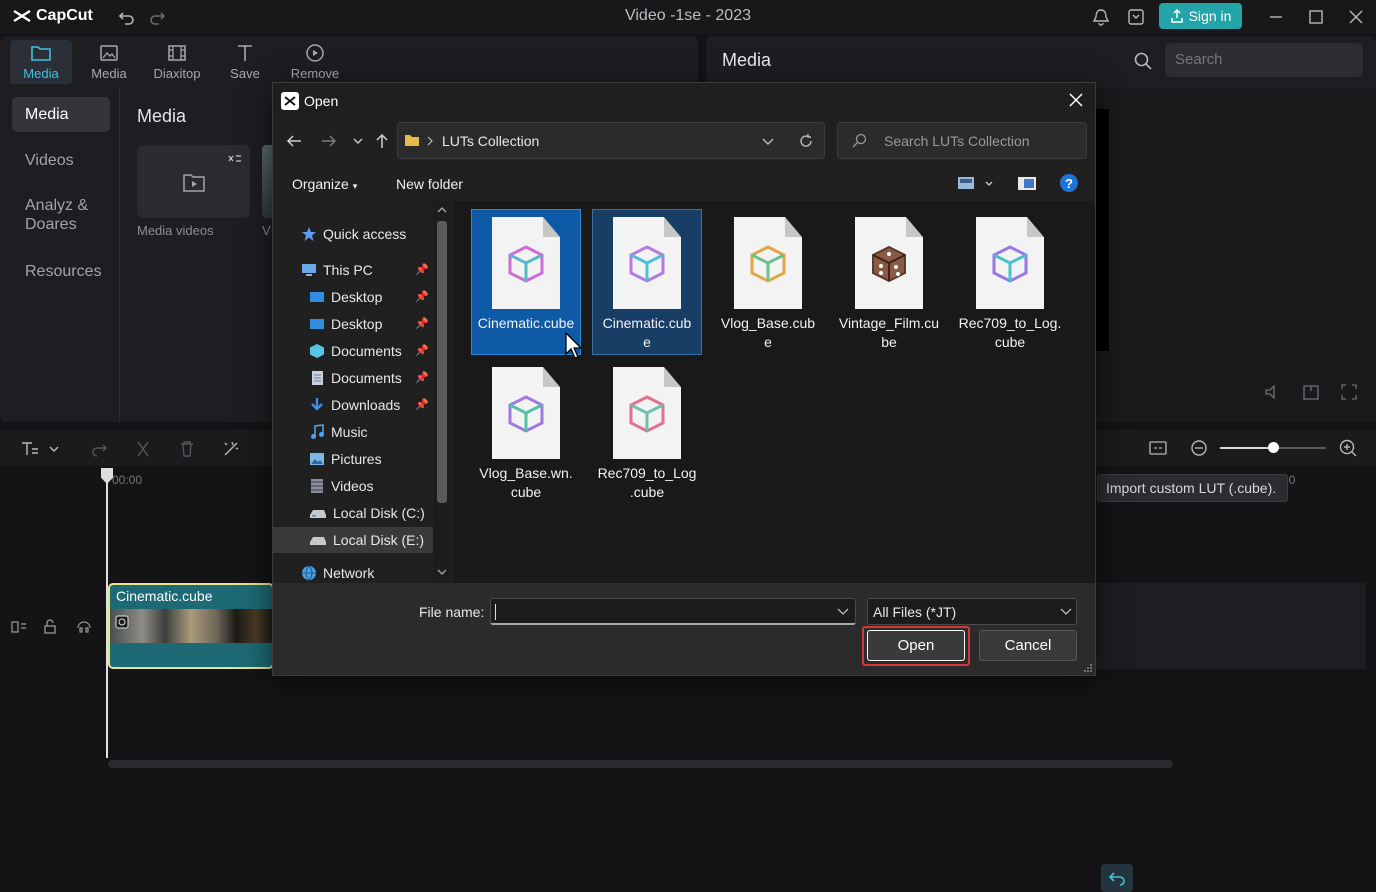  What do you see at coordinates (1010, 282) in the screenshot?
I see `file-item: Rec709_to_Log. cube` at bounding box center [1010, 282].